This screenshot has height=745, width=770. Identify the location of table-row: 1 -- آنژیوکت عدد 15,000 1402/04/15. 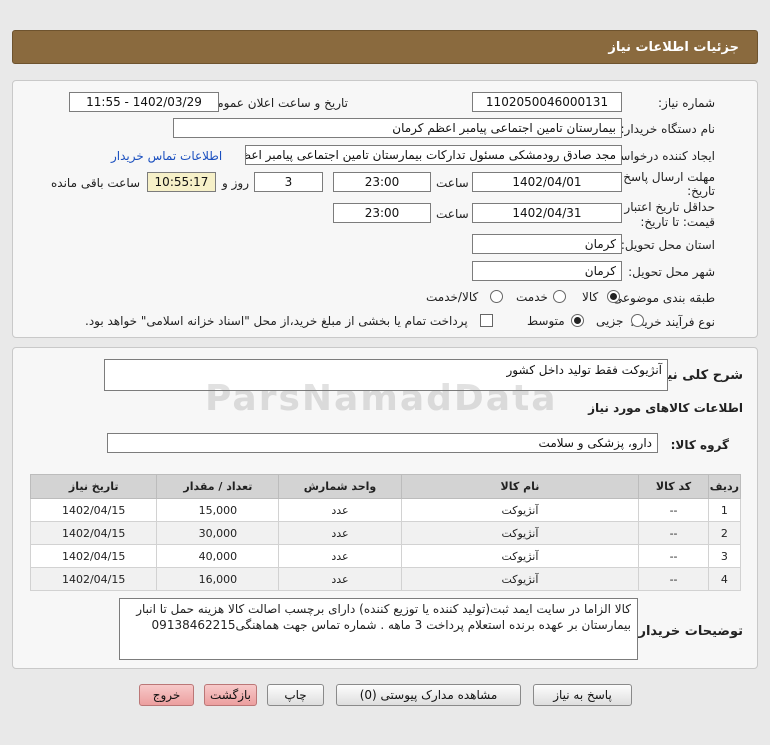
(385, 510).